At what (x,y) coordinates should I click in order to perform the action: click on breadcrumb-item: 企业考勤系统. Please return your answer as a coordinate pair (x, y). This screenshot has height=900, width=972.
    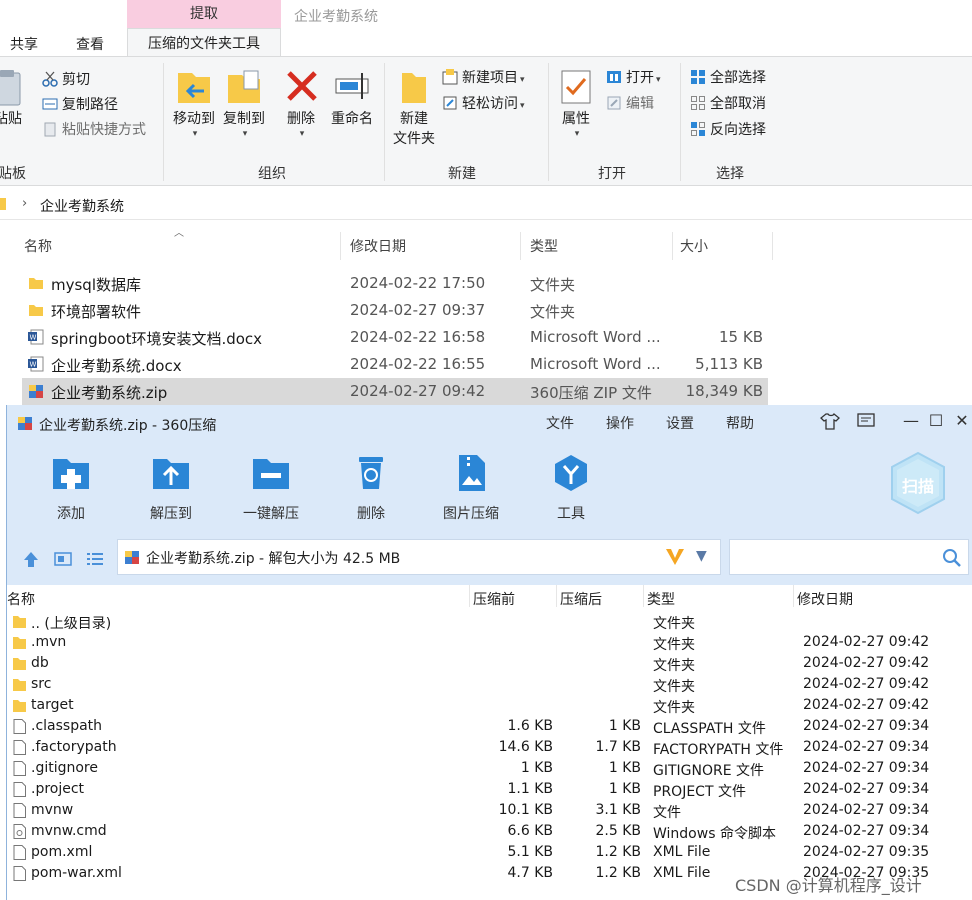
    Looking at the image, I should click on (82, 206).